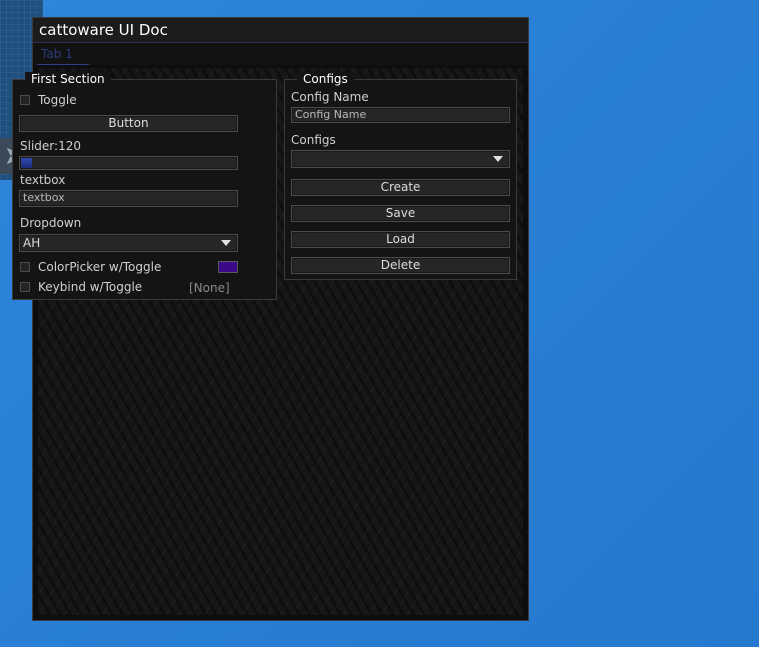 This screenshot has width=759, height=647. What do you see at coordinates (228, 267) in the screenshot?
I see `colorpicker-swatch` at bounding box center [228, 267].